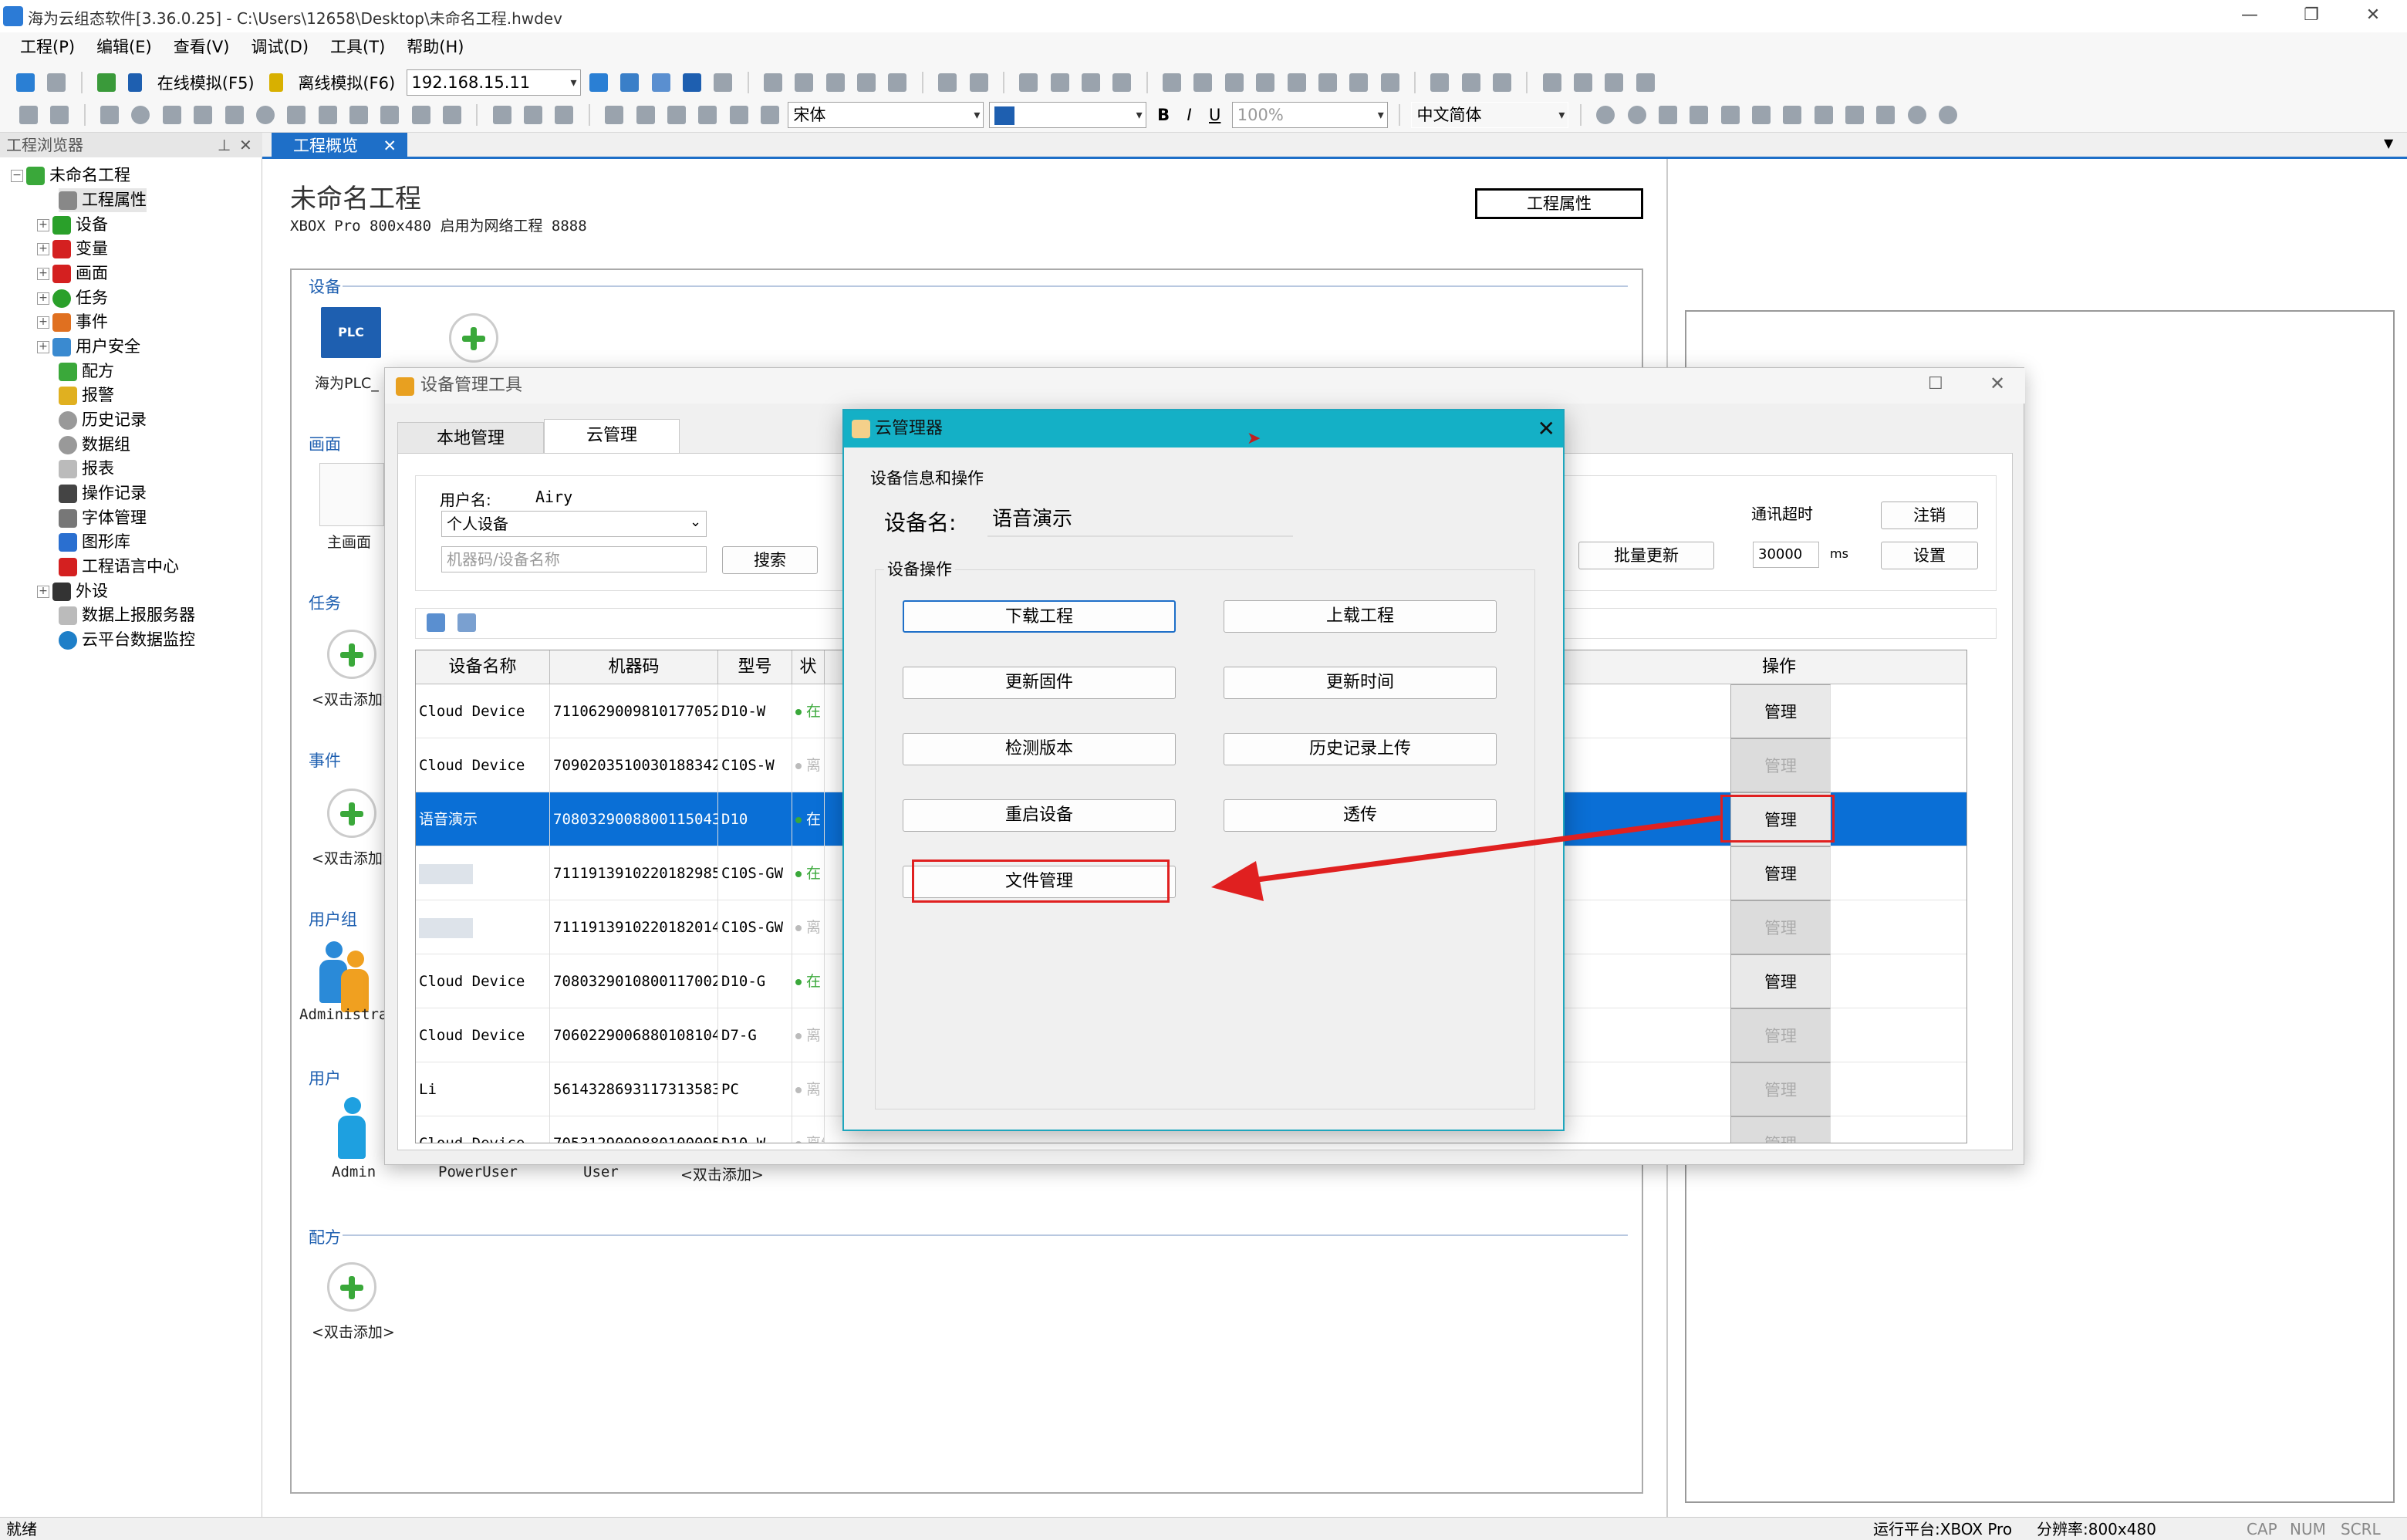  What do you see at coordinates (234, 115) in the screenshot?
I see `diamond-icon` at bounding box center [234, 115].